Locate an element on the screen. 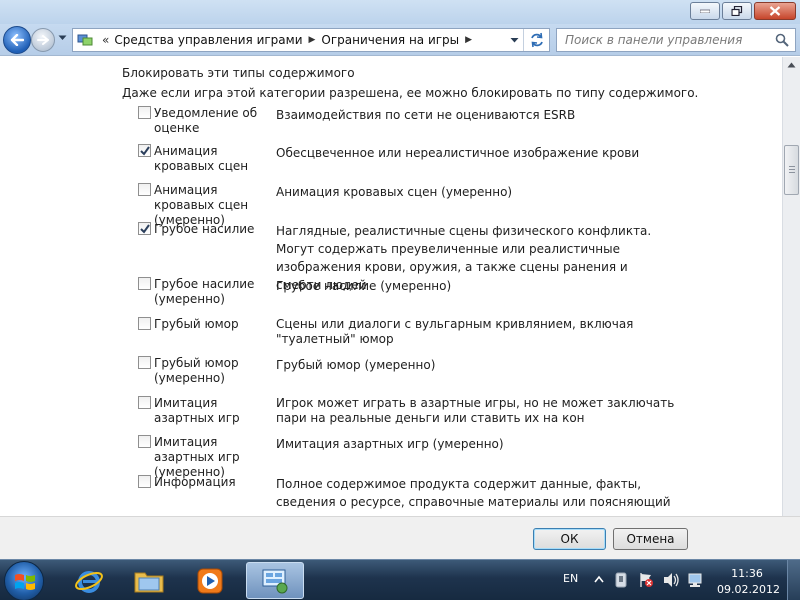  graphic-violence-checkbox is located at coordinates (144, 228).